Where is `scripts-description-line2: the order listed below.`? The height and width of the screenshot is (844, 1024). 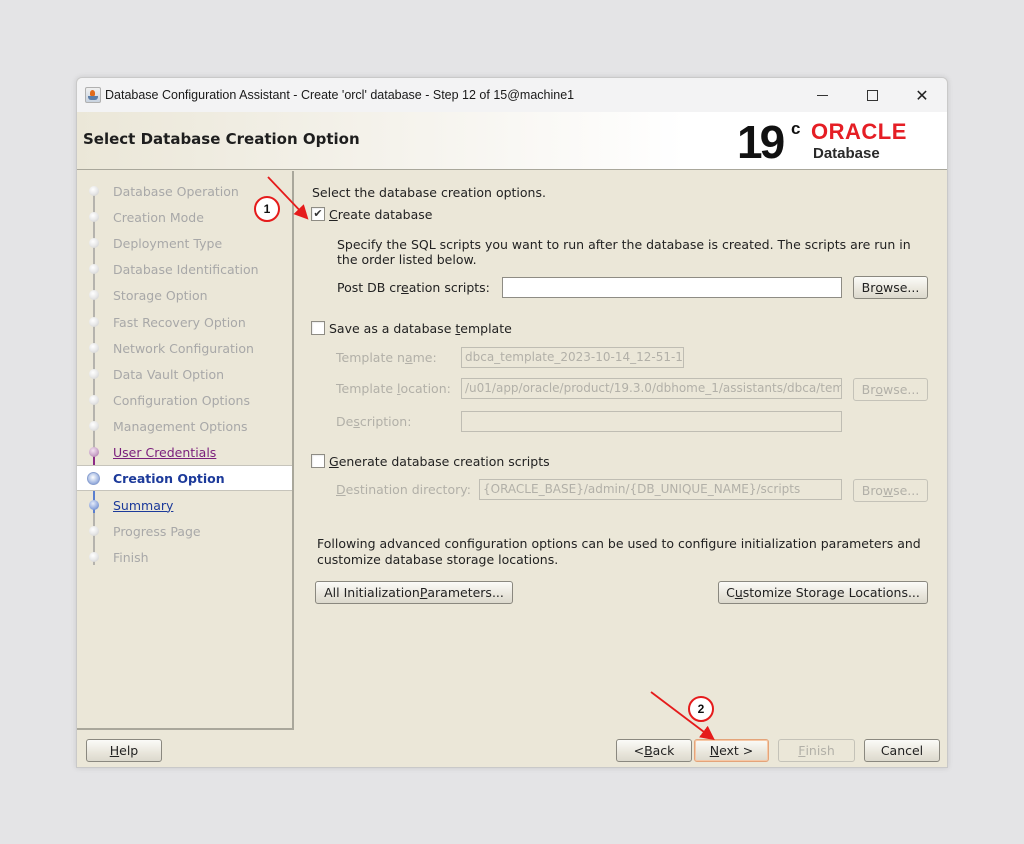
scripts-description-line2: the order listed below. is located at coordinates (407, 259).